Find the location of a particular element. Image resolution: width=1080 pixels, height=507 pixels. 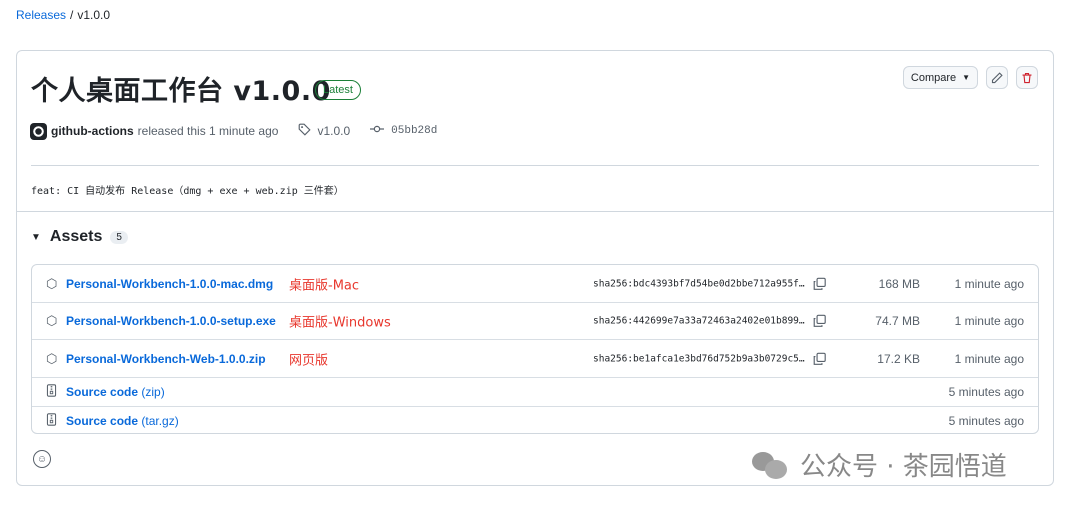

add-reaction-button: ☺ is located at coordinates (42, 459).